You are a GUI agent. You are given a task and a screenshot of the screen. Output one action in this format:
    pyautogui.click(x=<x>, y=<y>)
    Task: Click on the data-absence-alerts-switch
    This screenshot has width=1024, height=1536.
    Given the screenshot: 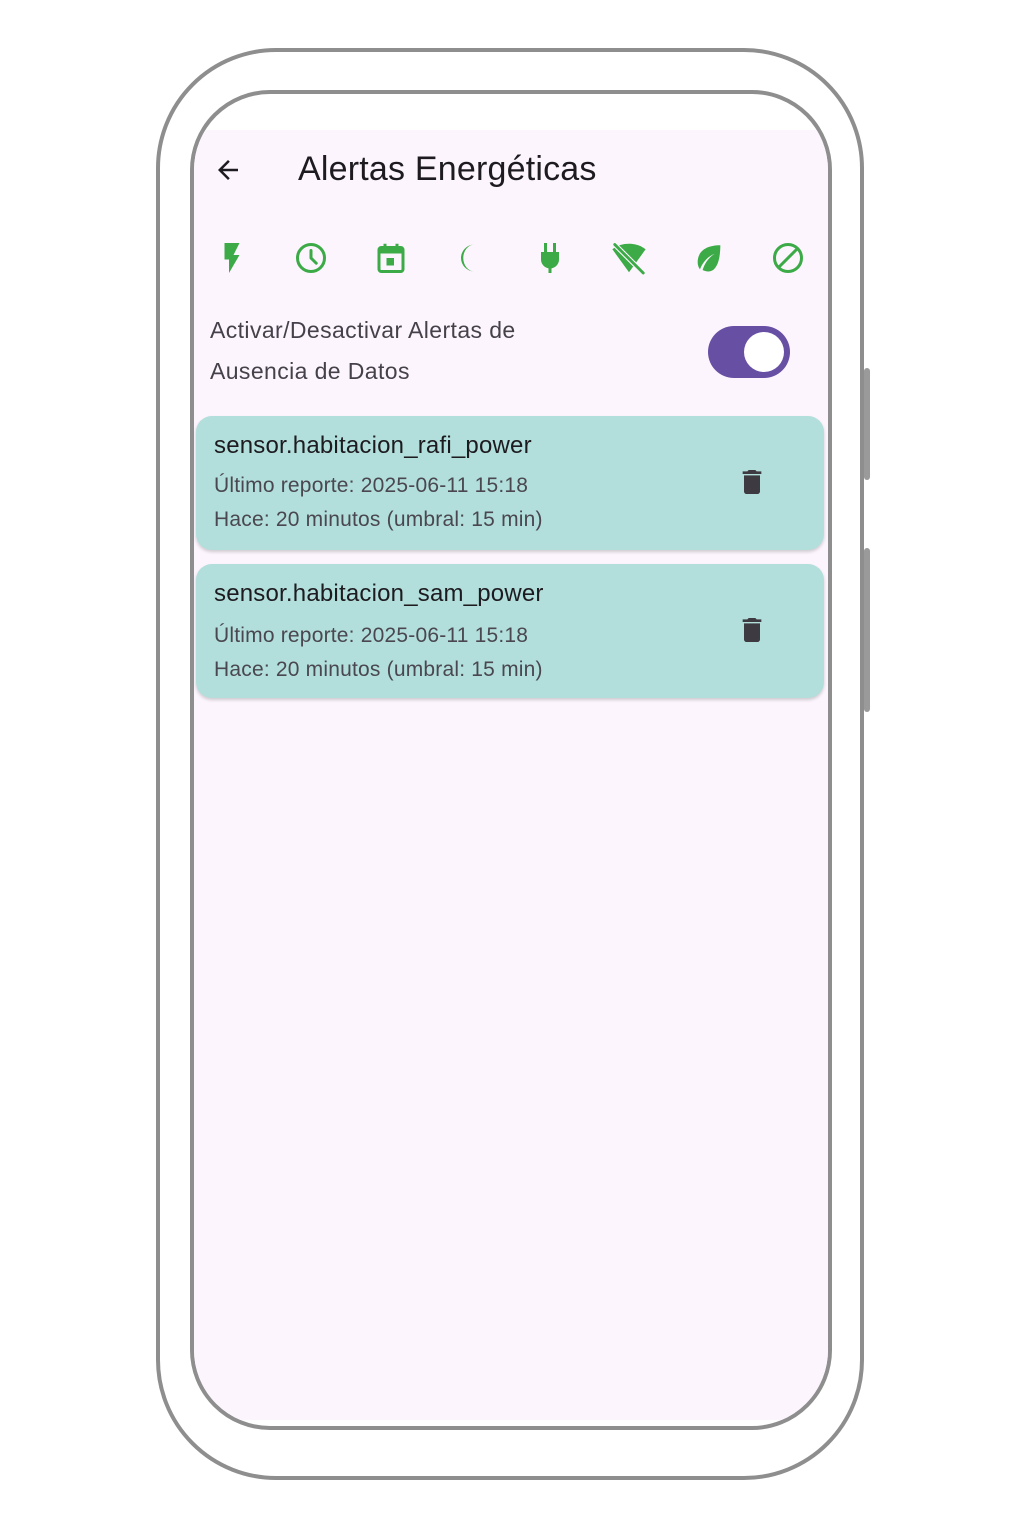 What is the action you would take?
    pyautogui.click(x=749, y=352)
    